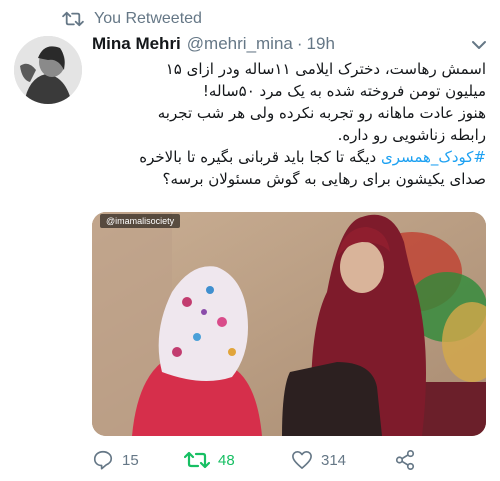 This screenshot has height=481, width=500. I want to click on author-handle: @mehri_mina, so click(240, 44).